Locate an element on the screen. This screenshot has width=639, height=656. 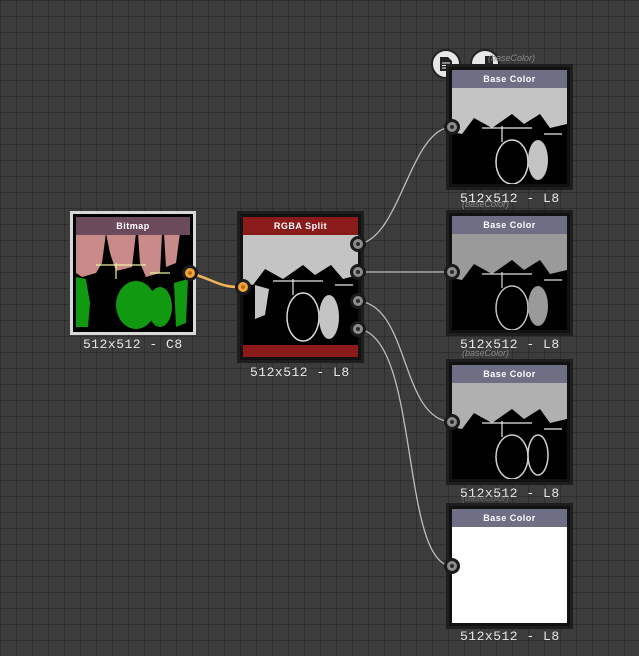
rgba-split-input-port is located at coordinates (243, 287).